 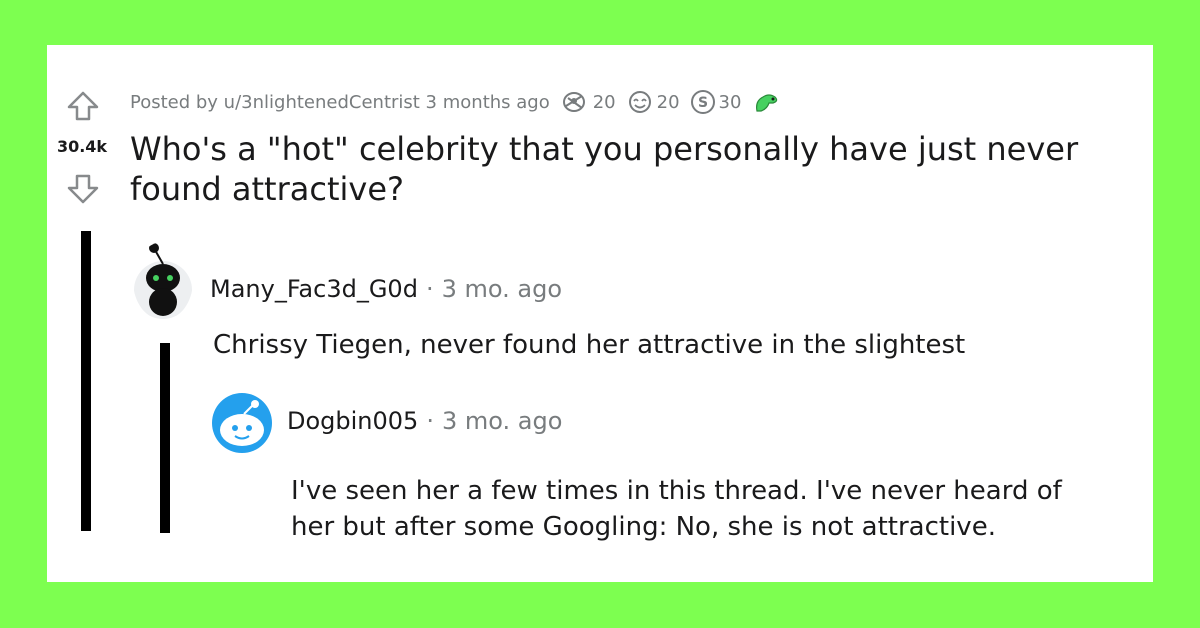 I want to click on dino-award-icon, so click(x=767, y=103).